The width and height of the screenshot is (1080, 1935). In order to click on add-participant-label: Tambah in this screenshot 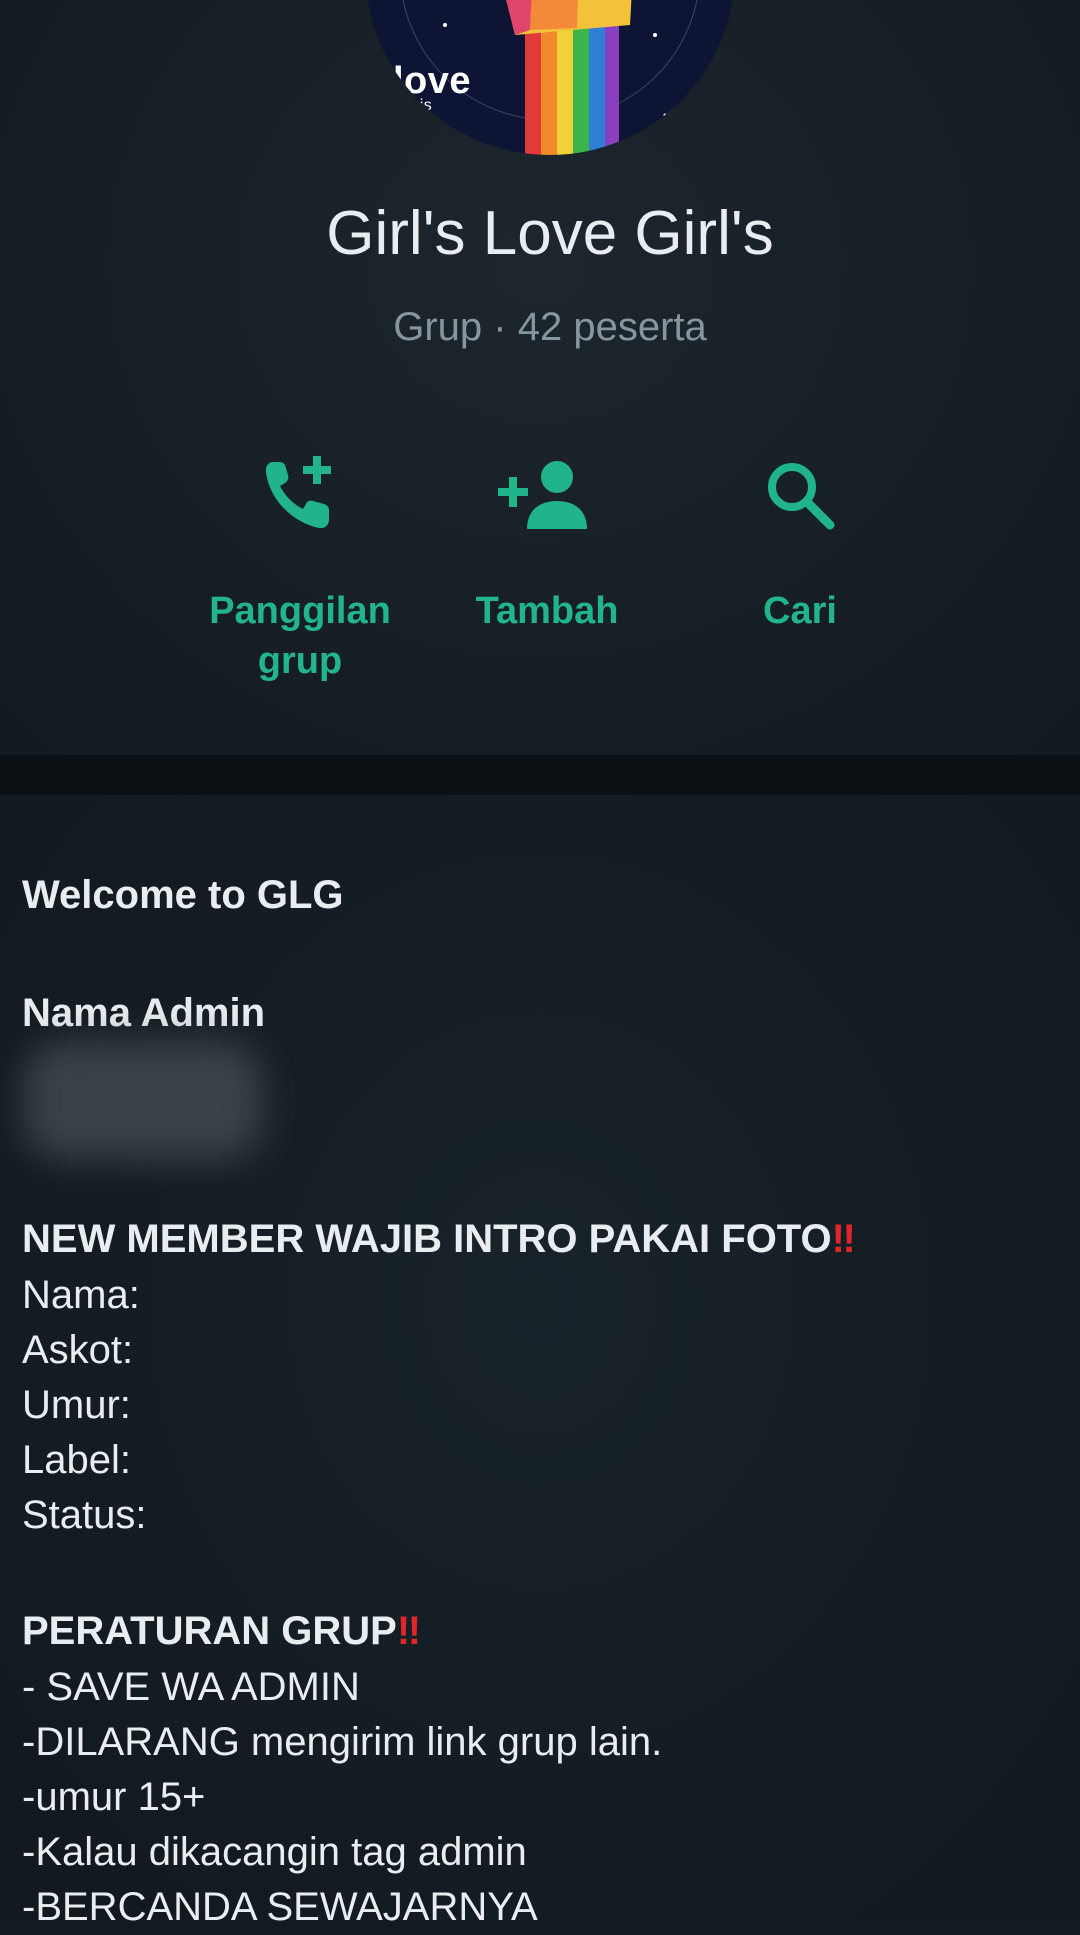, I will do `click(547, 611)`.